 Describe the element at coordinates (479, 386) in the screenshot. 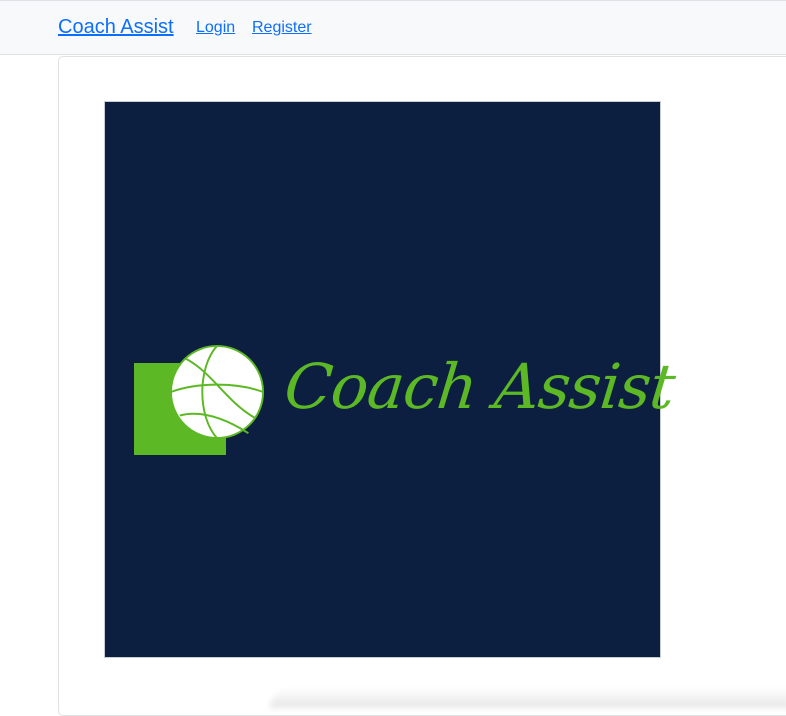

I see `logo-wordmark: Coach Assist` at that location.